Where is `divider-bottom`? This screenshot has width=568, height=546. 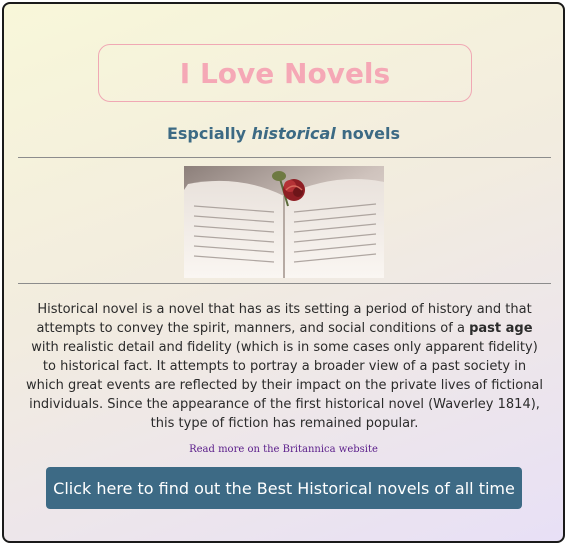 divider-bottom is located at coordinates (284, 283).